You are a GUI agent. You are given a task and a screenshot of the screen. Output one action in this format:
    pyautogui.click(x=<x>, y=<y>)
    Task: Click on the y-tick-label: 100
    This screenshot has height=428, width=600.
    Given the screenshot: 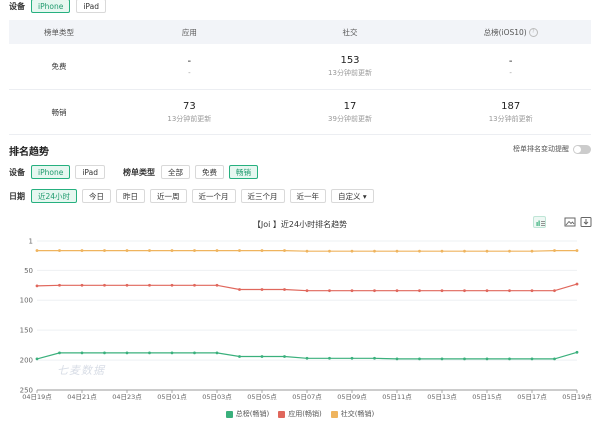 What is the action you would take?
    pyautogui.click(x=26, y=301)
    